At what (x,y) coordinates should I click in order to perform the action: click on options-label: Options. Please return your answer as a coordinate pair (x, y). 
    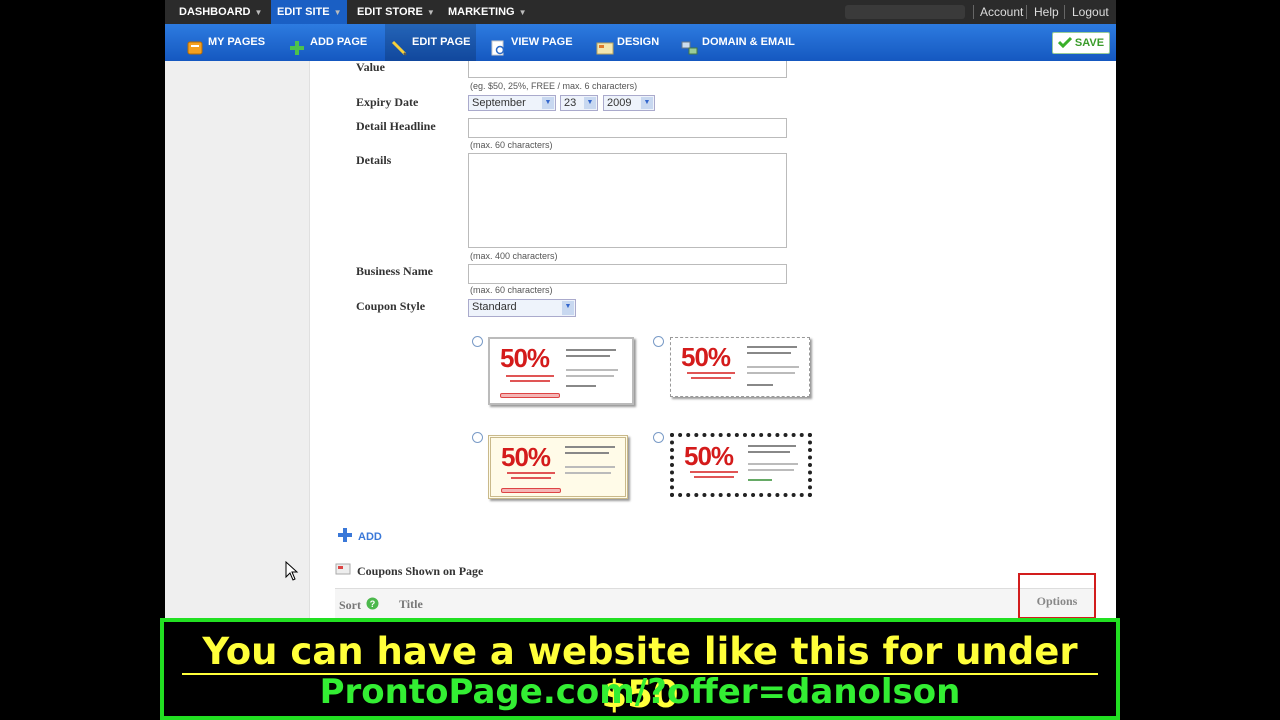
    Looking at the image, I should click on (1057, 601).